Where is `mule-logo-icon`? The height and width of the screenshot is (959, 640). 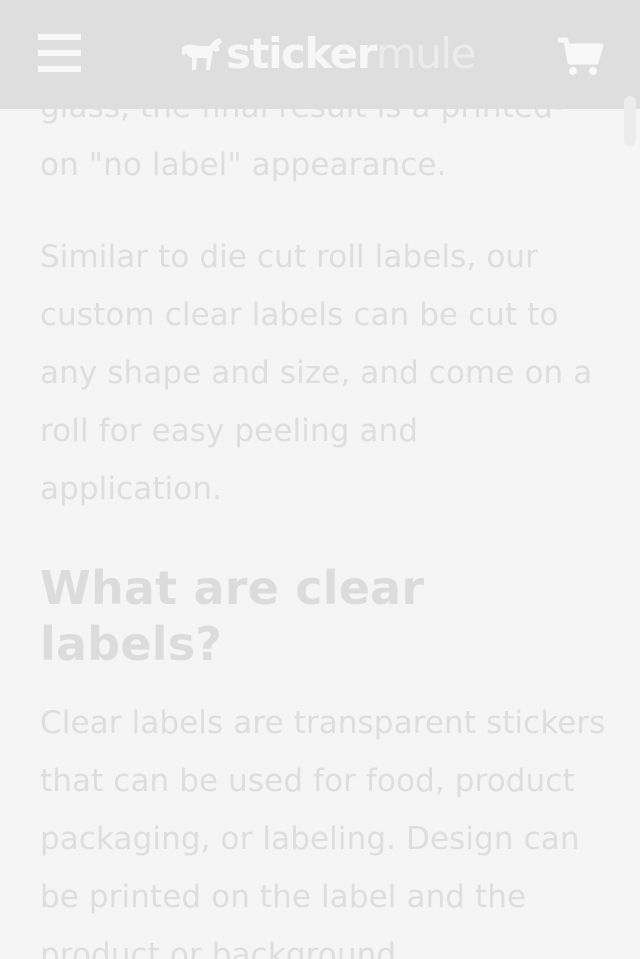
mule-logo-icon is located at coordinates (202, 54).